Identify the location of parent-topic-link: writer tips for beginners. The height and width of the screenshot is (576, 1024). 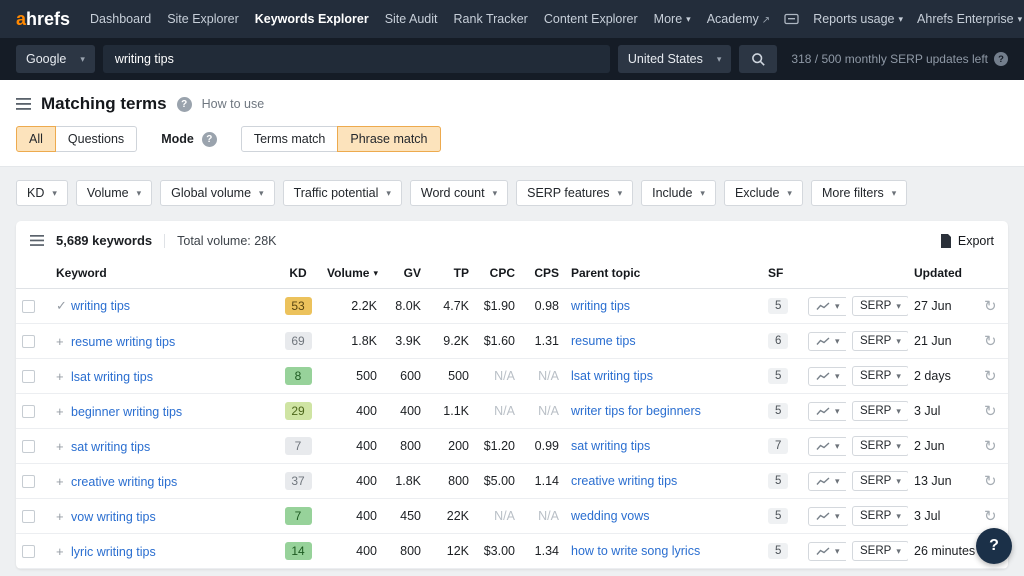
(636, 411).